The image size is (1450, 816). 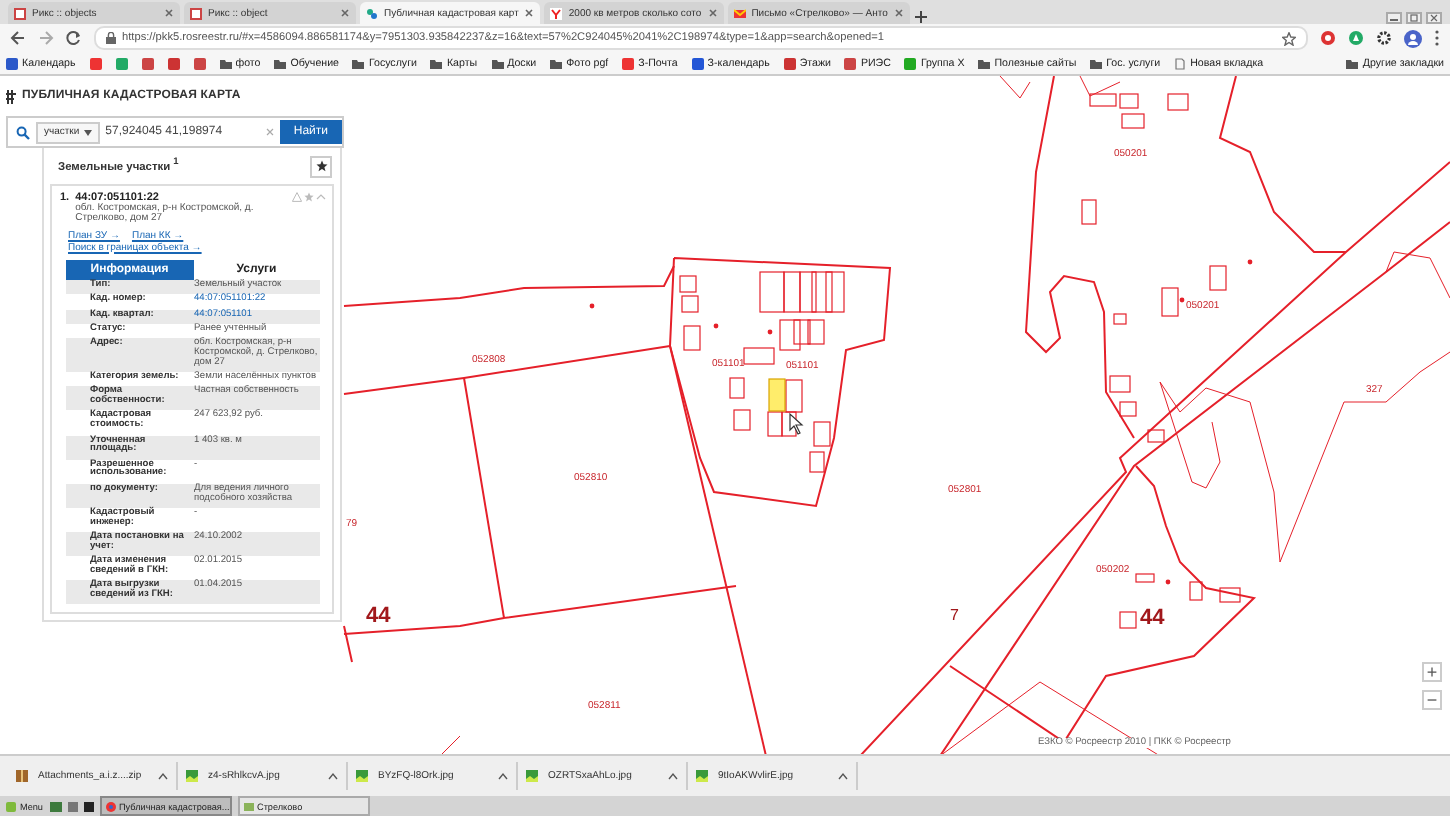 What do you see at coordinates (55, 806) in the screenshot?
I see `desktop-icon` at bounding box center [55, 806].